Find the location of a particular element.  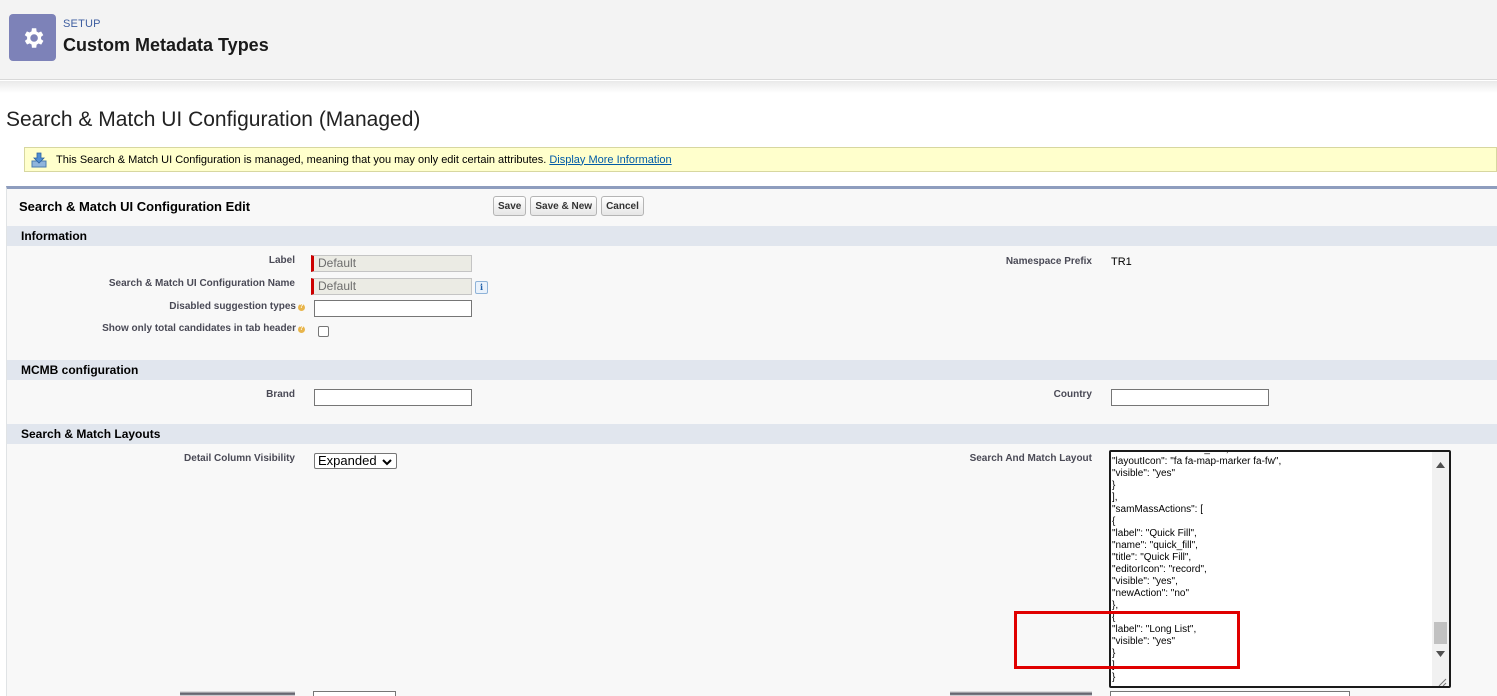

show-total-checkbox is located at coordinates (323, 331).